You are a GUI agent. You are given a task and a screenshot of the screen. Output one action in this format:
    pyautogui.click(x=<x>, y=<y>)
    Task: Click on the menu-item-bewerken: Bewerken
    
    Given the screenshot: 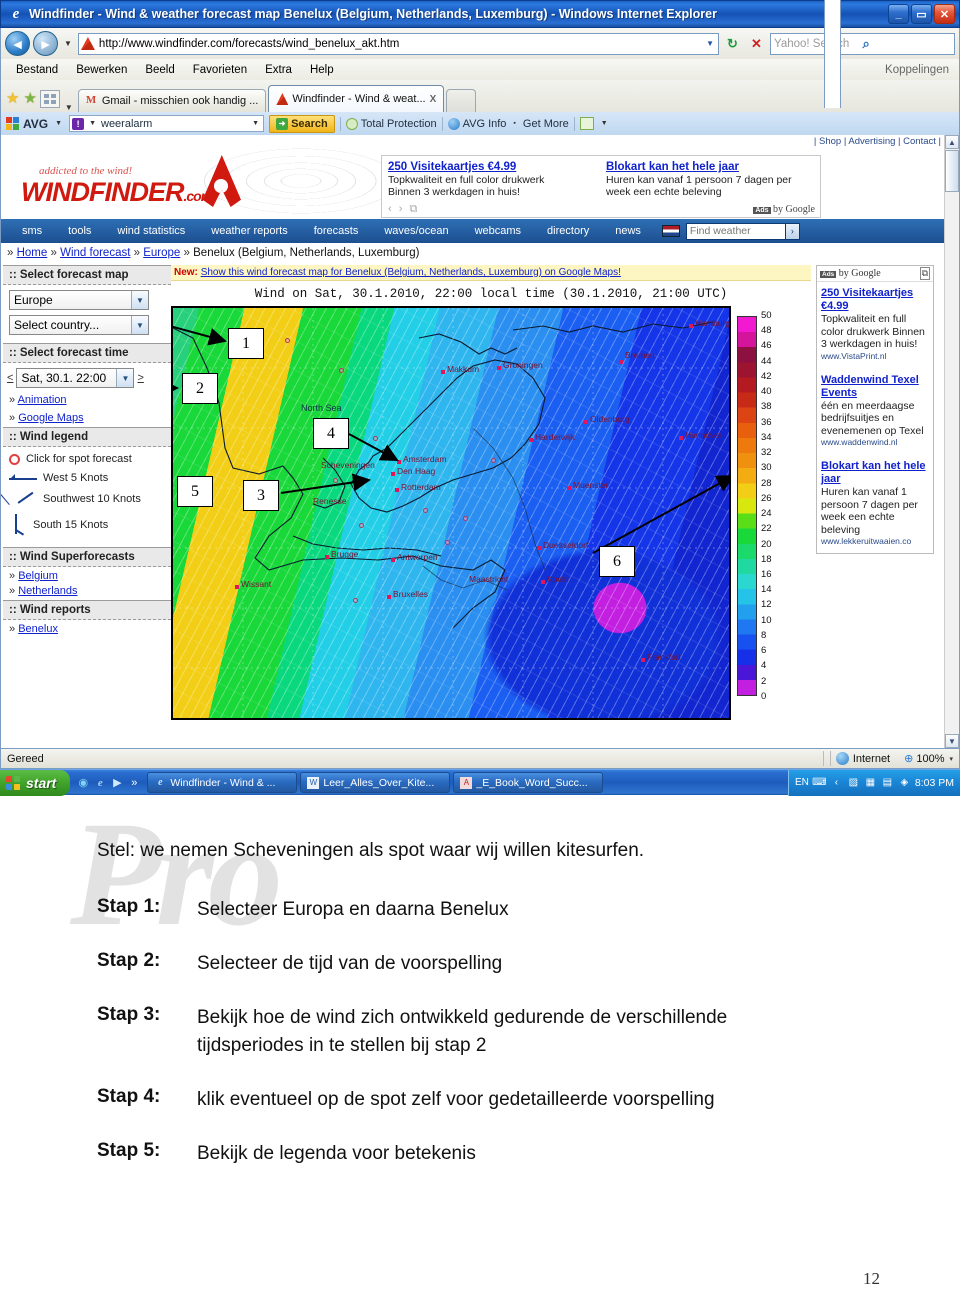 What is the action you would take?
    pyautogui.click(x=101, y=70)
    